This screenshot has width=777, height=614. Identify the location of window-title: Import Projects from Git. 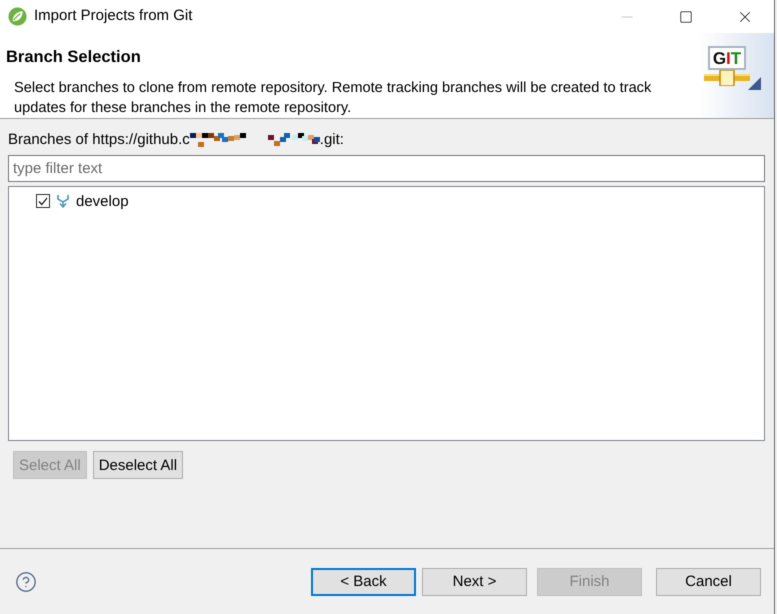
(113, 16).